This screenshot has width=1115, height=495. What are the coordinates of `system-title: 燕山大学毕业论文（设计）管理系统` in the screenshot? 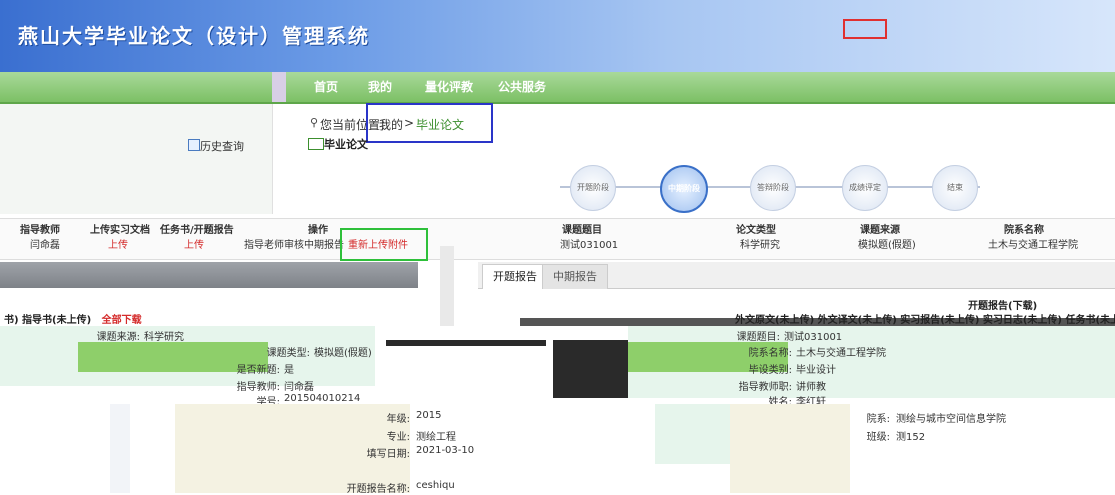 It's located at (194, 36).